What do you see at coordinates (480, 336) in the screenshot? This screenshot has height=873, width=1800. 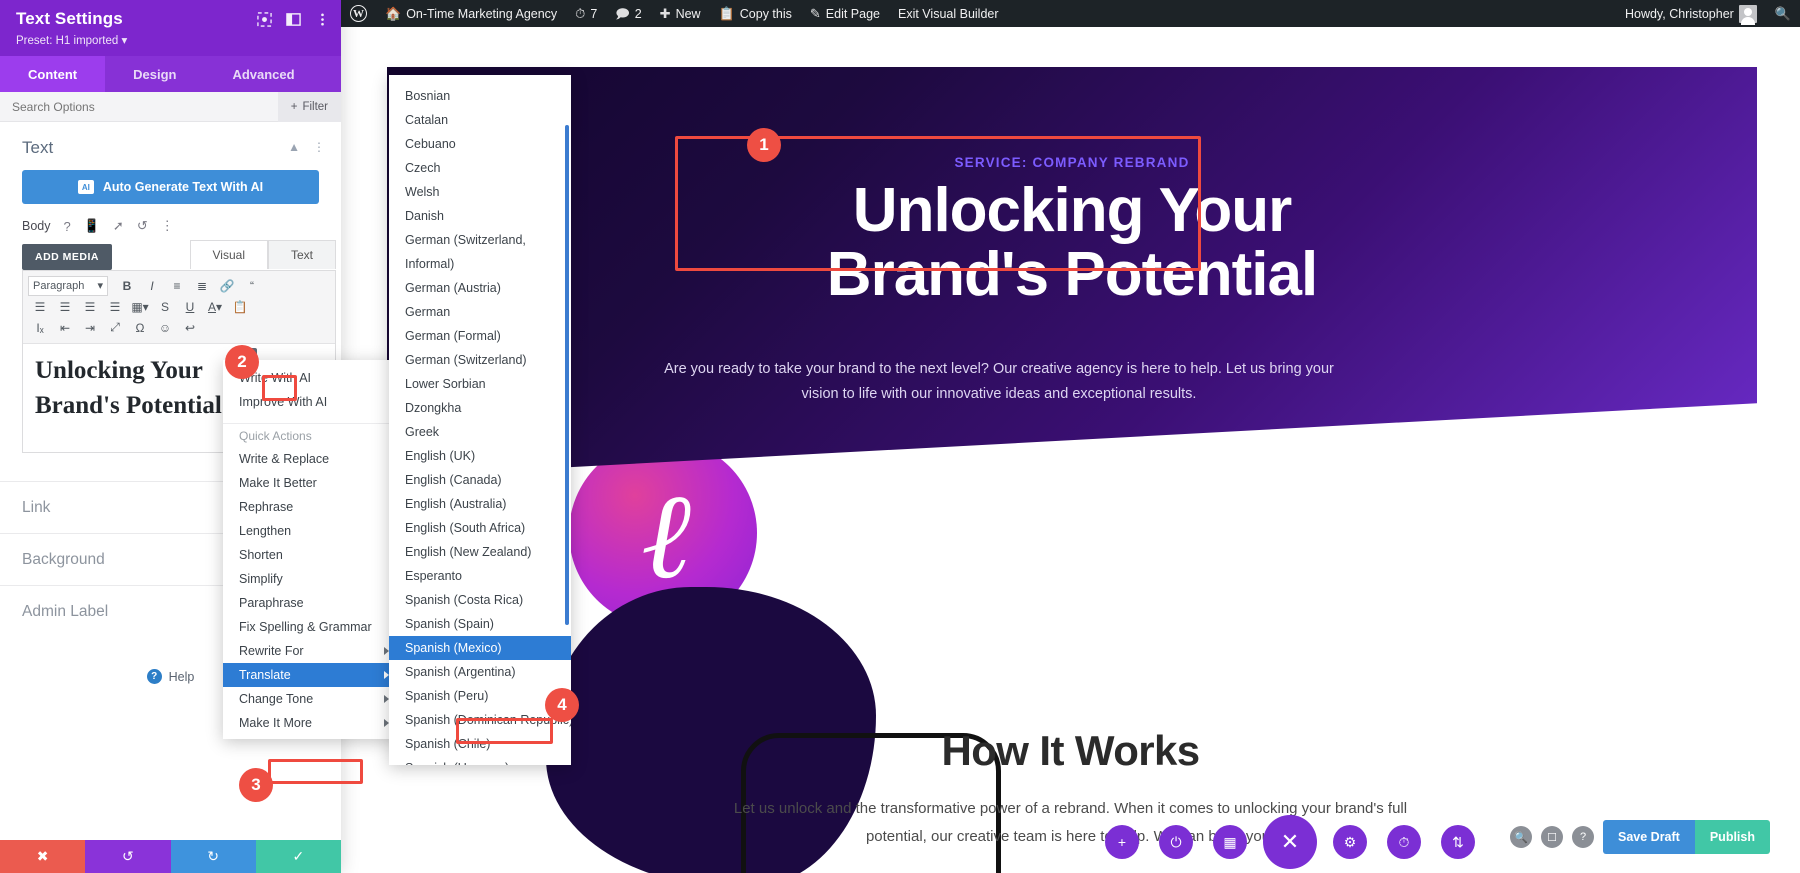 I see `language-item: German (Formal)` at bounding box center [480, 336].